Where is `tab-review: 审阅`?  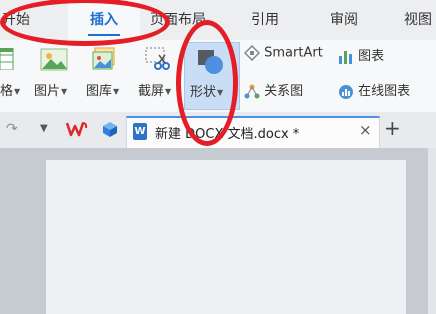
tab-review: 审阅 is located at coordinates (344, 20).